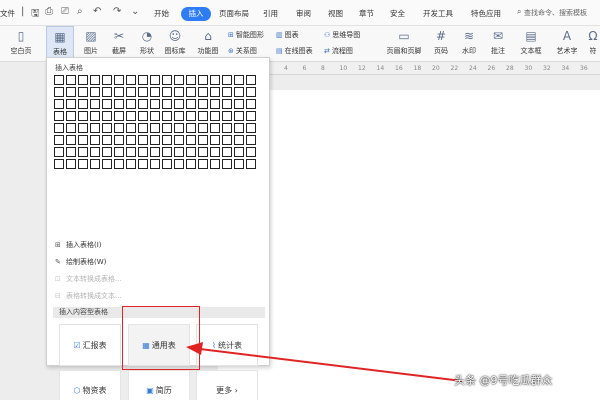 The image size is (600, 400). I want to click on arrow-head, so click(194, 348).